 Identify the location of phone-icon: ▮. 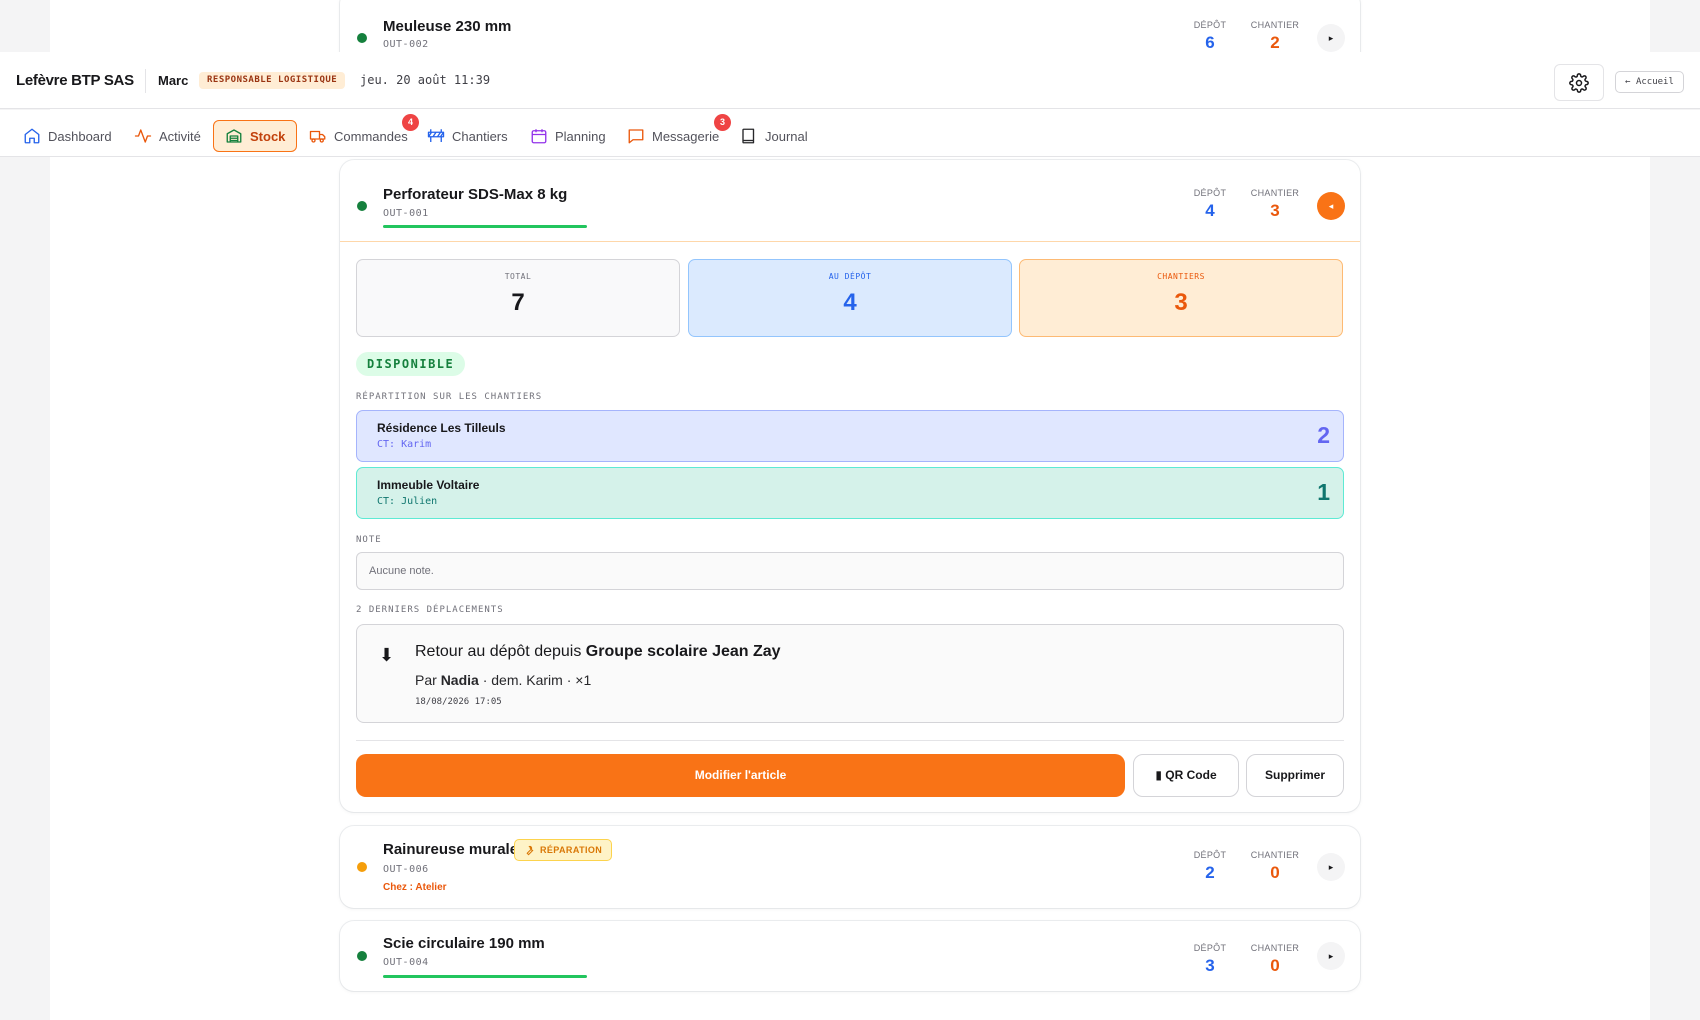
(1158, 775).